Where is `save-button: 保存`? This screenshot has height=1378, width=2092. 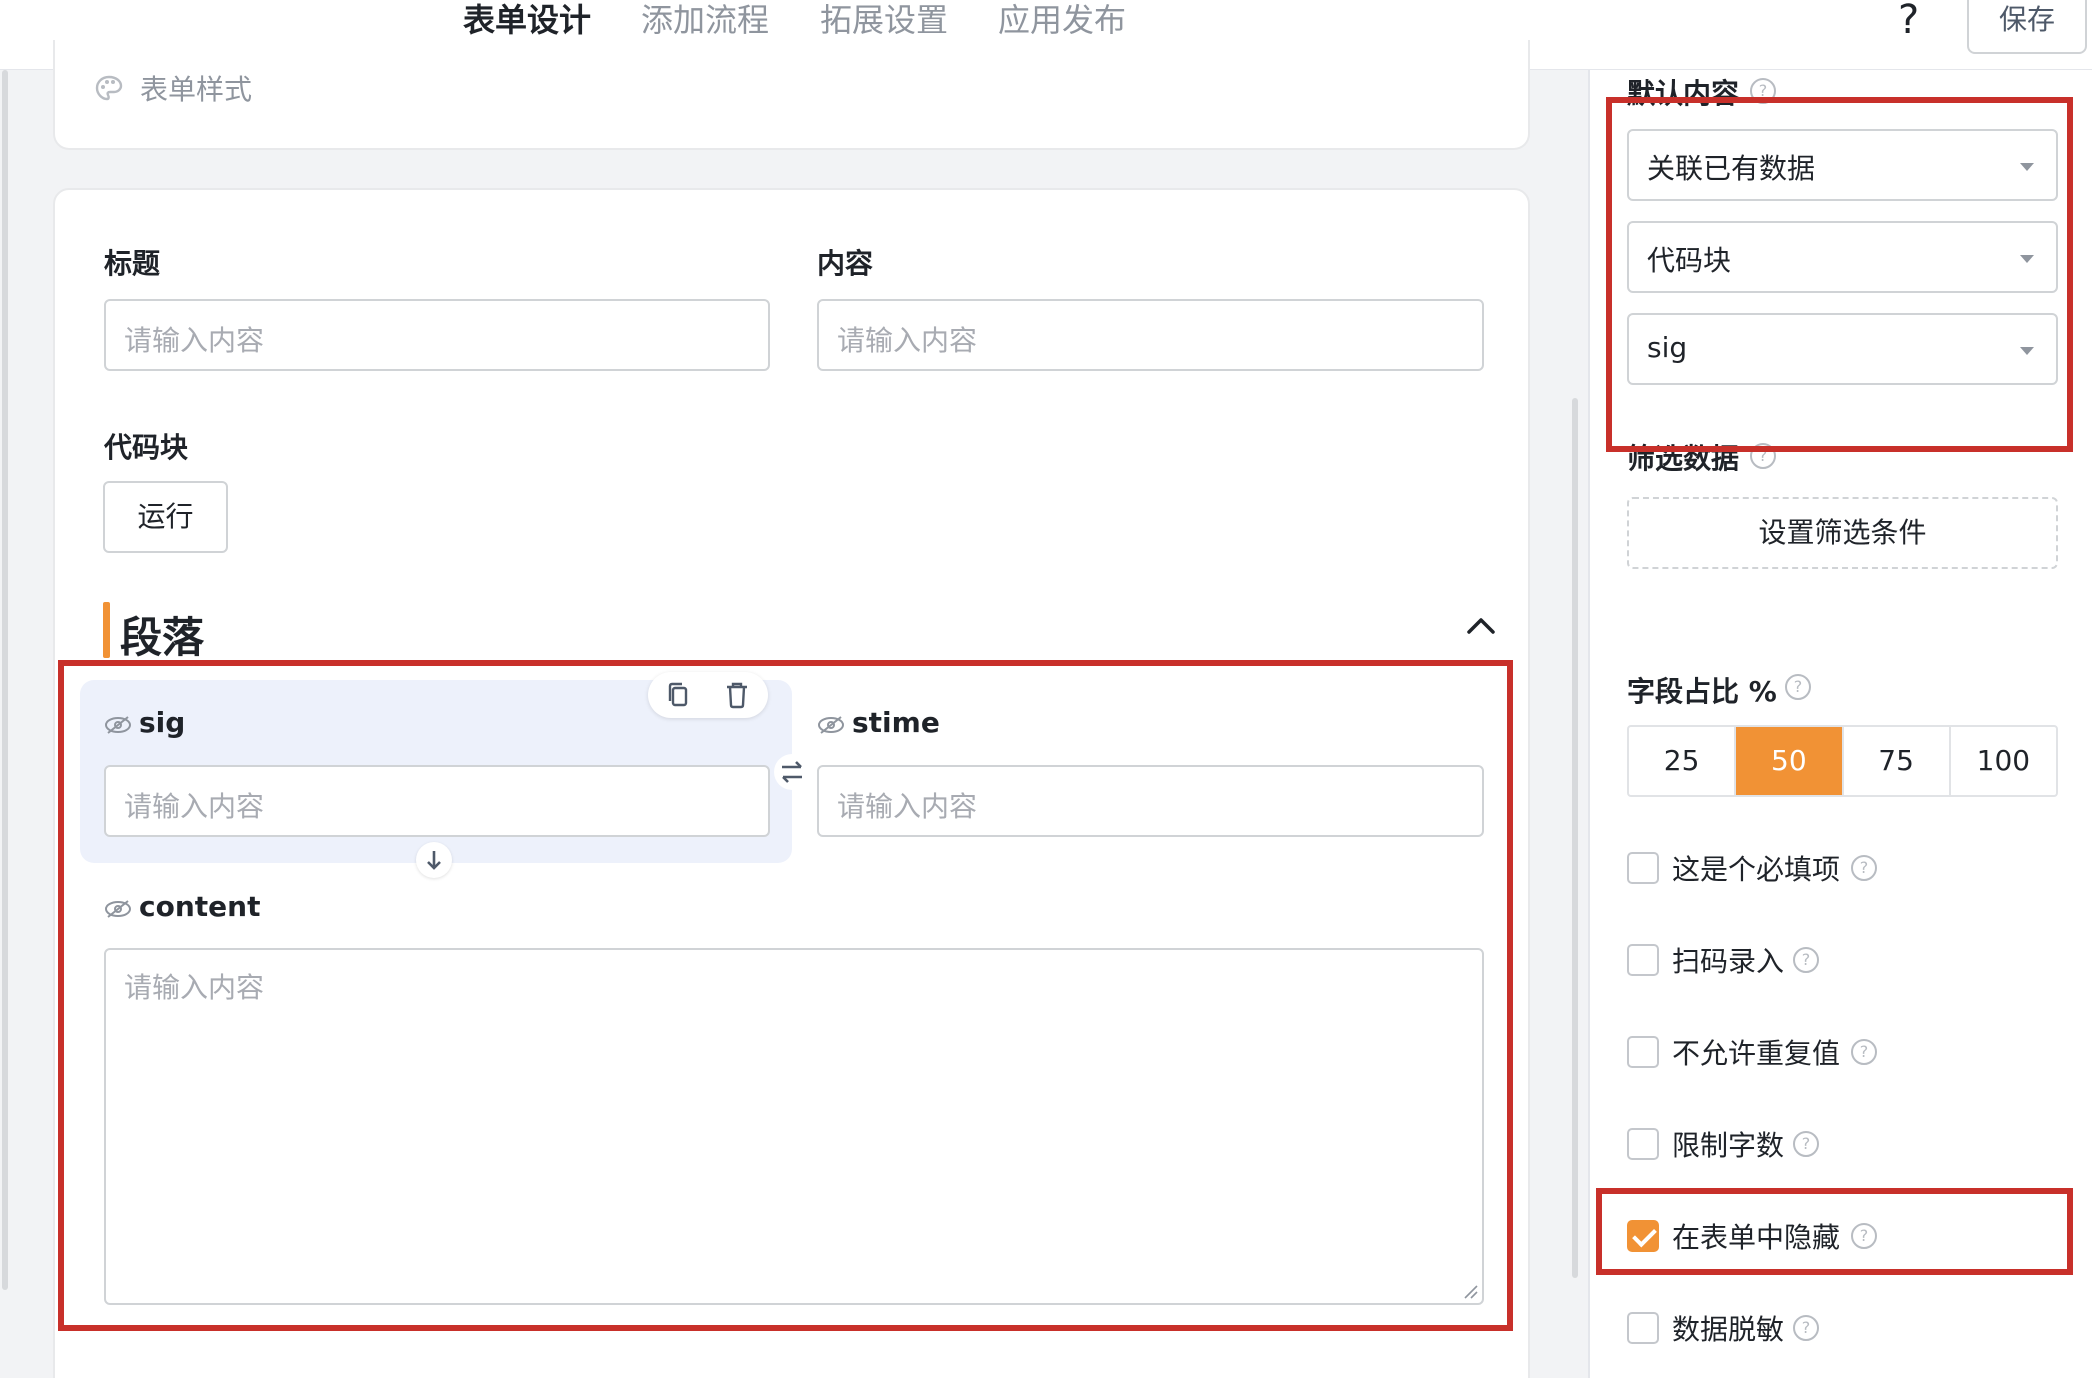 save-button: 保存 is located at coordinates (2027, 27).